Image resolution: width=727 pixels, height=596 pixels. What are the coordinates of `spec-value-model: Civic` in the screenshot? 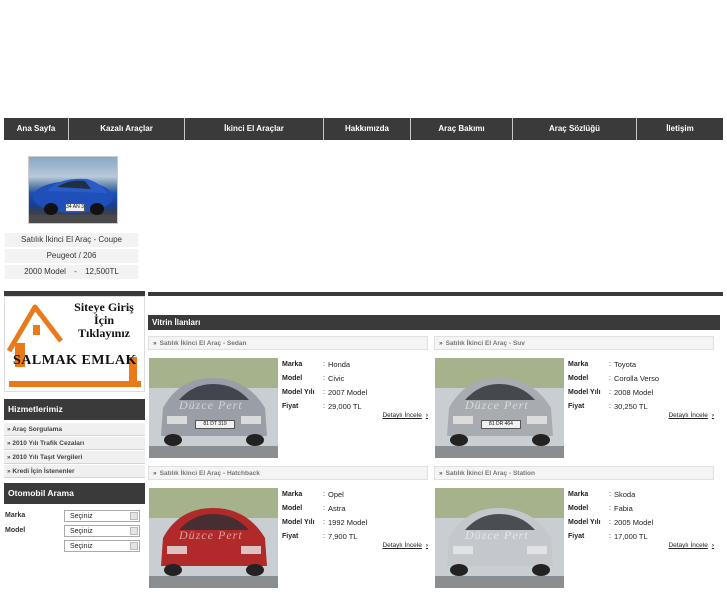 It's located at (336, 378).